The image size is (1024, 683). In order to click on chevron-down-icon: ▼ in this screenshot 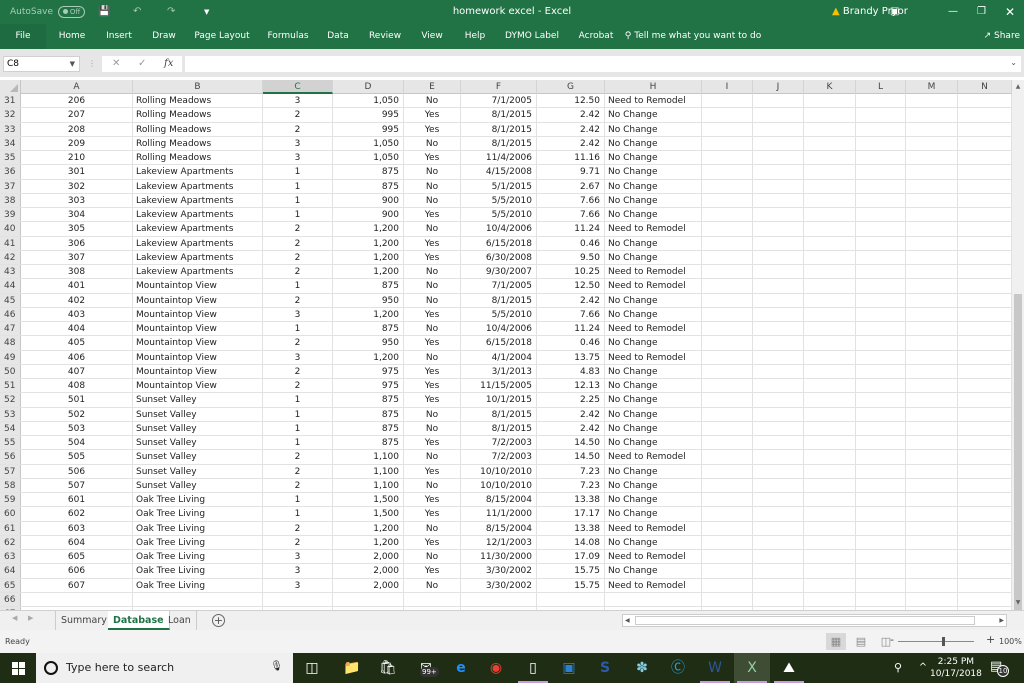, I will do `click(72, 64)`.